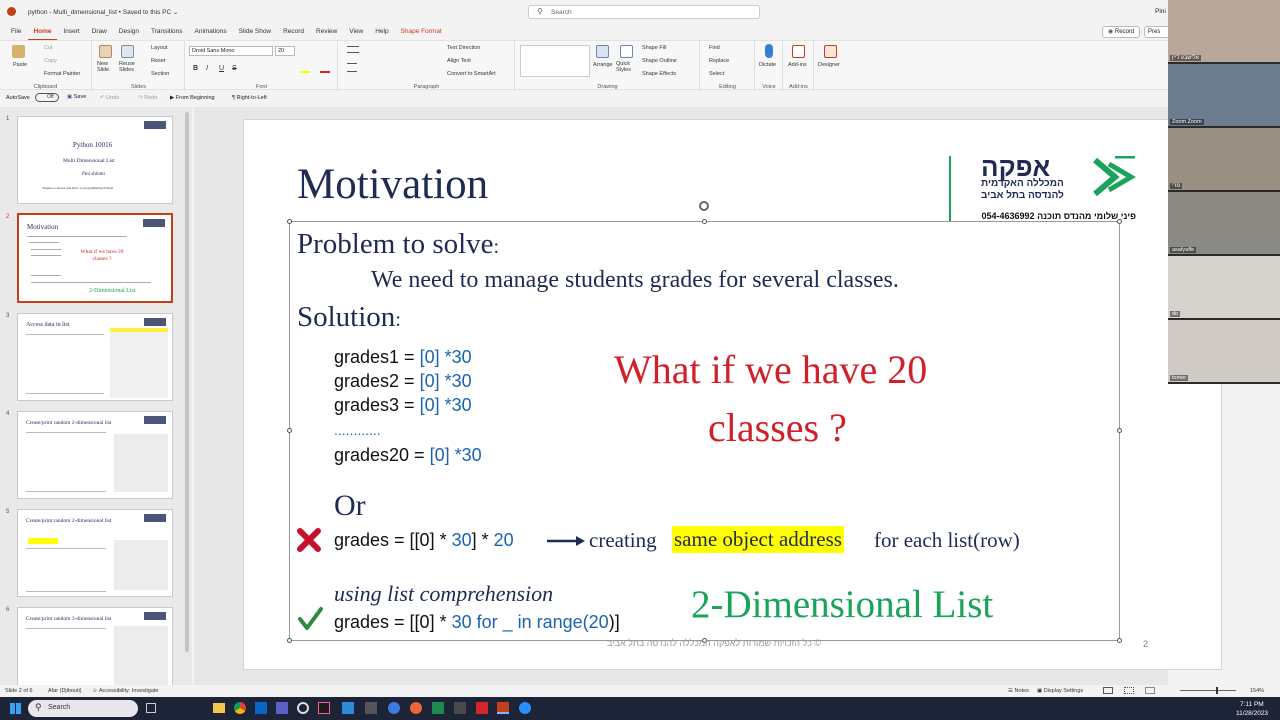 This screenshot has width=1280, height=720. What do you see at coordinates (1060, 691) in the screenshot?
I see `display-settings-button: ▣ Display Settings` at bounding box center [1060, 691].